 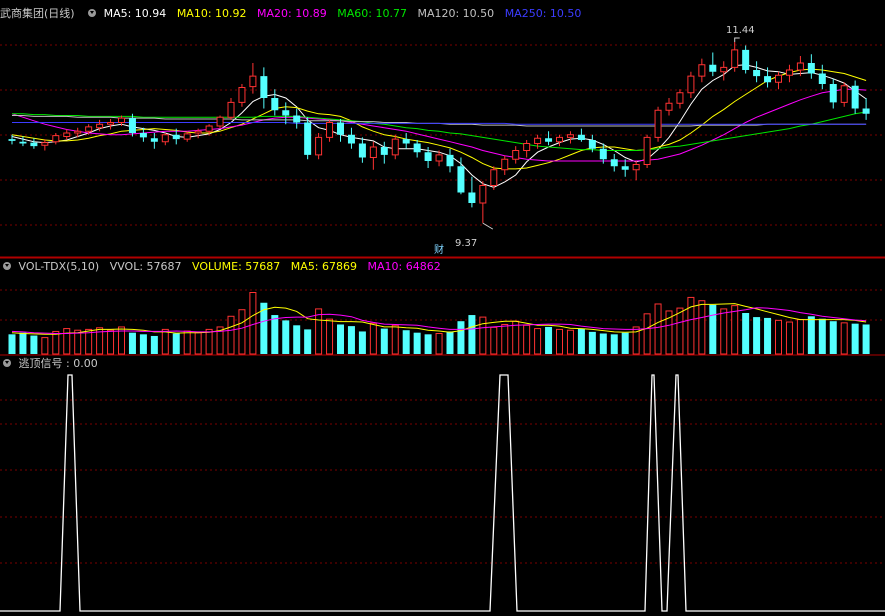 I want to click on signal-panel-header: 逃顶信号 : 0.00, so click(x=52, y=364).